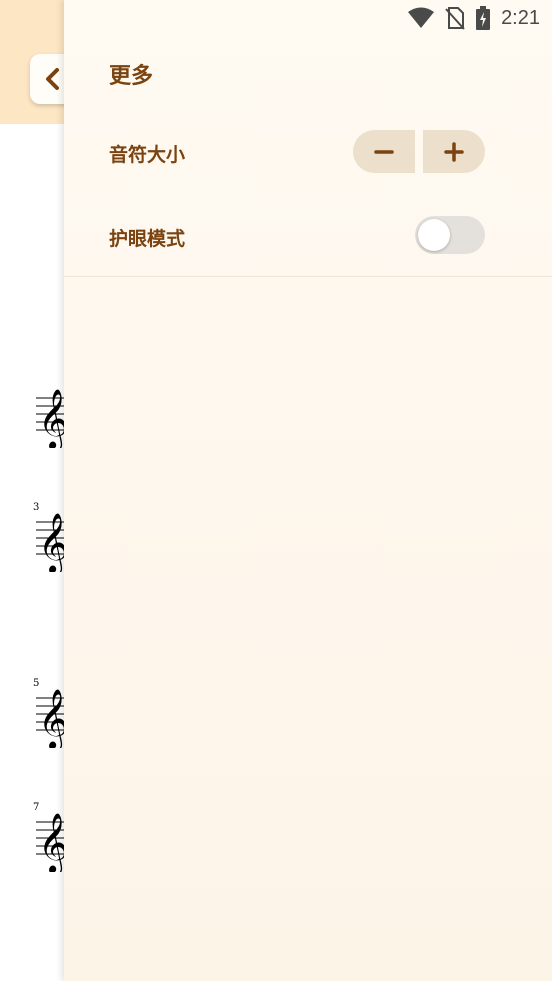 Image resolution: width=552 pixels, height=981 pixels. What do you see at coordinates (455, 18) in the screenshot?
I see `no-sim-icon` at bounding box center [455, 18].